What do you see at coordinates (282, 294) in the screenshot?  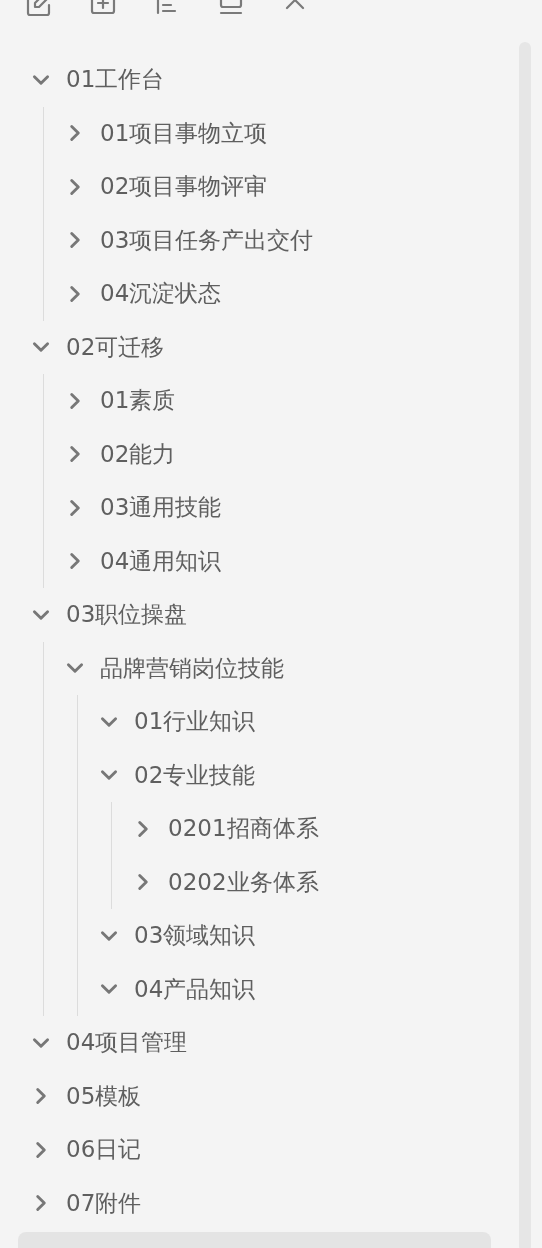 I see `folder-item: 04沉淀状态` at bounding box center [282, 294].